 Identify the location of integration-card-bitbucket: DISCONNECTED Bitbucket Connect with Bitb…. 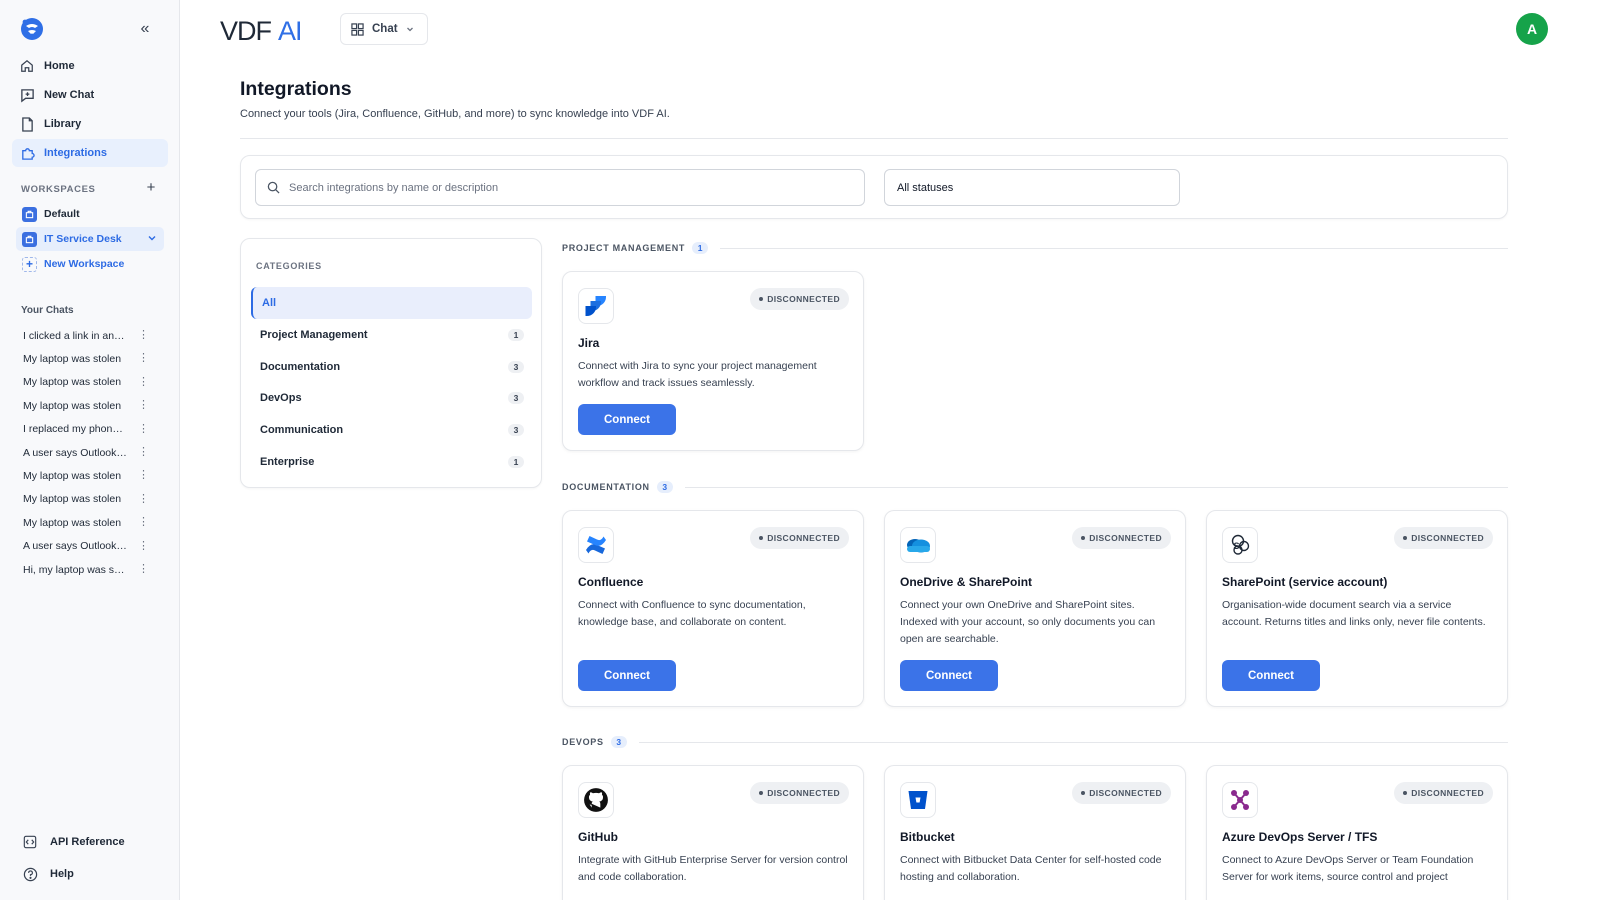
(1035, 832).